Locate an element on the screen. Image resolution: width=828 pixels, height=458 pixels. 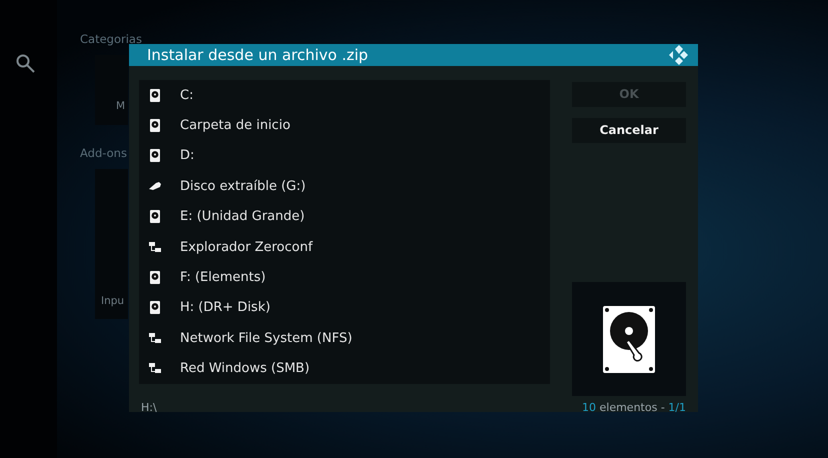
list-item: Disco extraíble (G:) is located at coordinates (344, 186).